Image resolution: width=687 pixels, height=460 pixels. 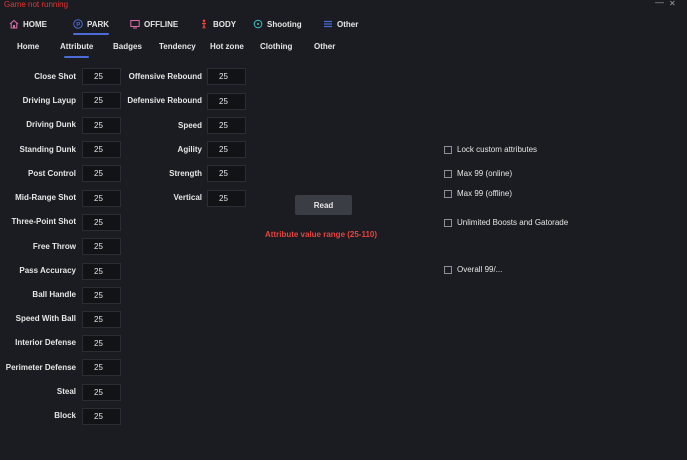 What do you see at coordinates (54, 246) in the screenshot?
I see `attr-label: Free Throw` at bounding box center [54, 246].